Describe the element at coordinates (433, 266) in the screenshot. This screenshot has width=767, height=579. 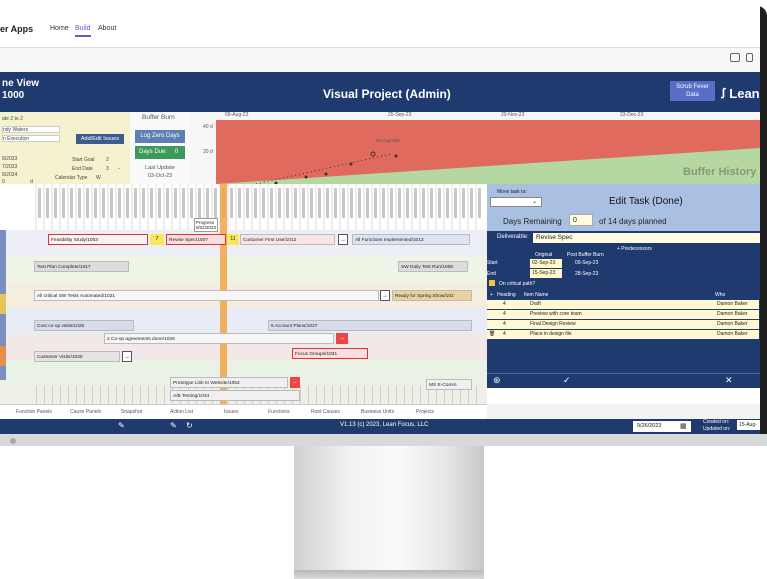
I see `task-bar: SW Daily Test Run/1008` at that location.